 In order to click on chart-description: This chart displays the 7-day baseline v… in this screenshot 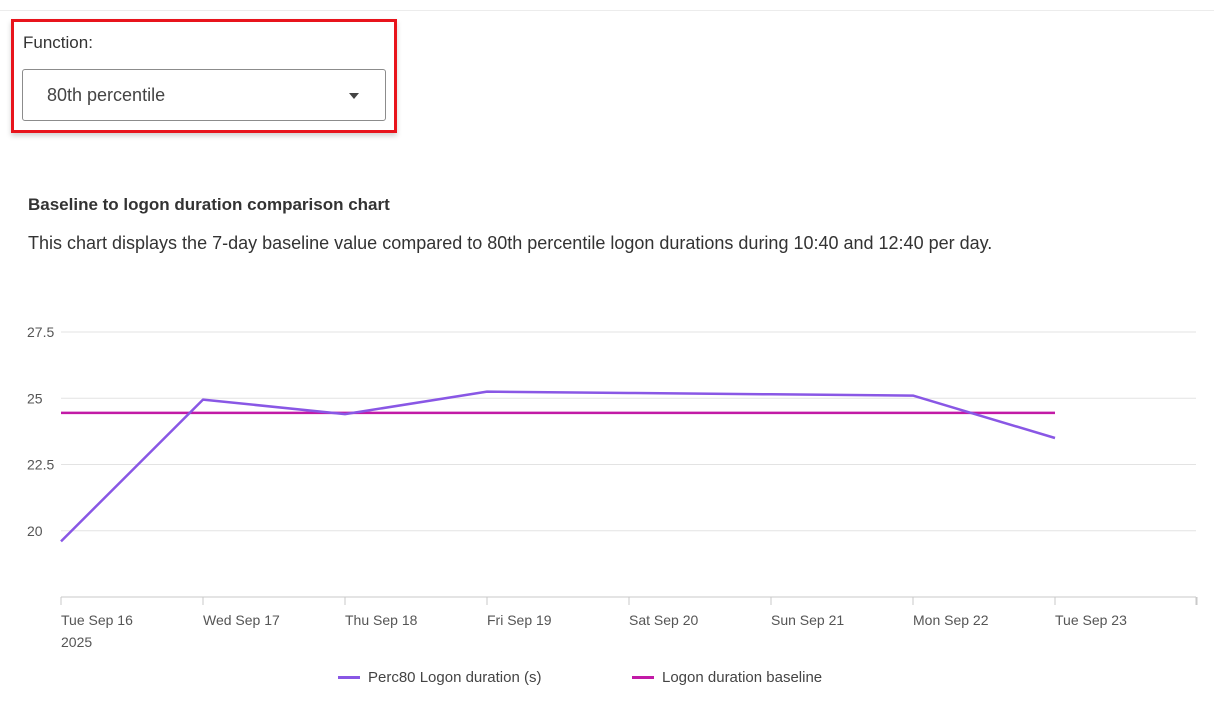, I will do `click(510, 243)`.